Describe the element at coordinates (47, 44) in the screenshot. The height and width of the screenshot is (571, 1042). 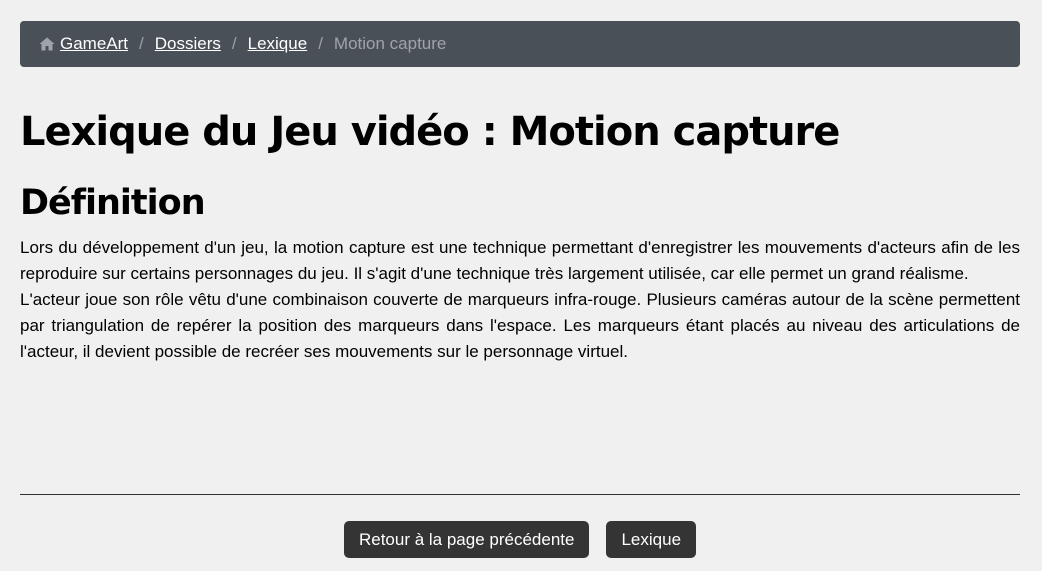
I see `home-icon` at that location.